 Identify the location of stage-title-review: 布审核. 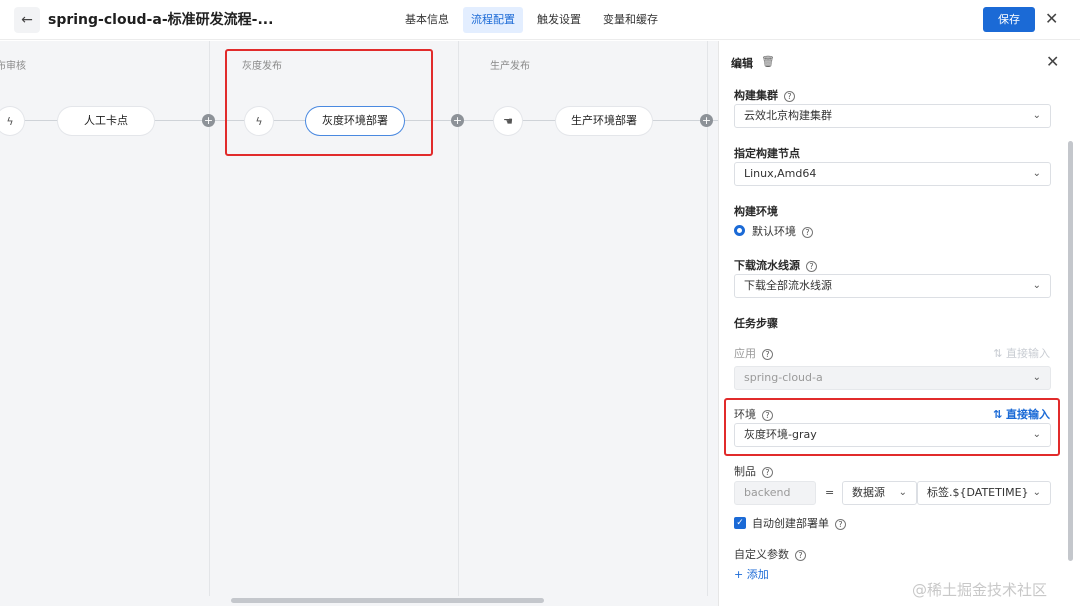
(13, 66).